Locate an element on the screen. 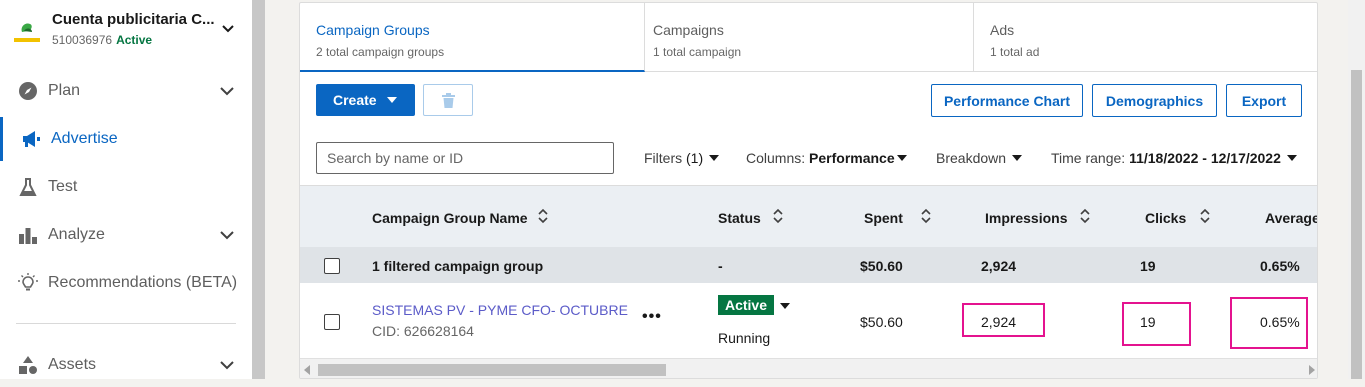  search-input: Search by name or ID is located at coordinates (465, 158).